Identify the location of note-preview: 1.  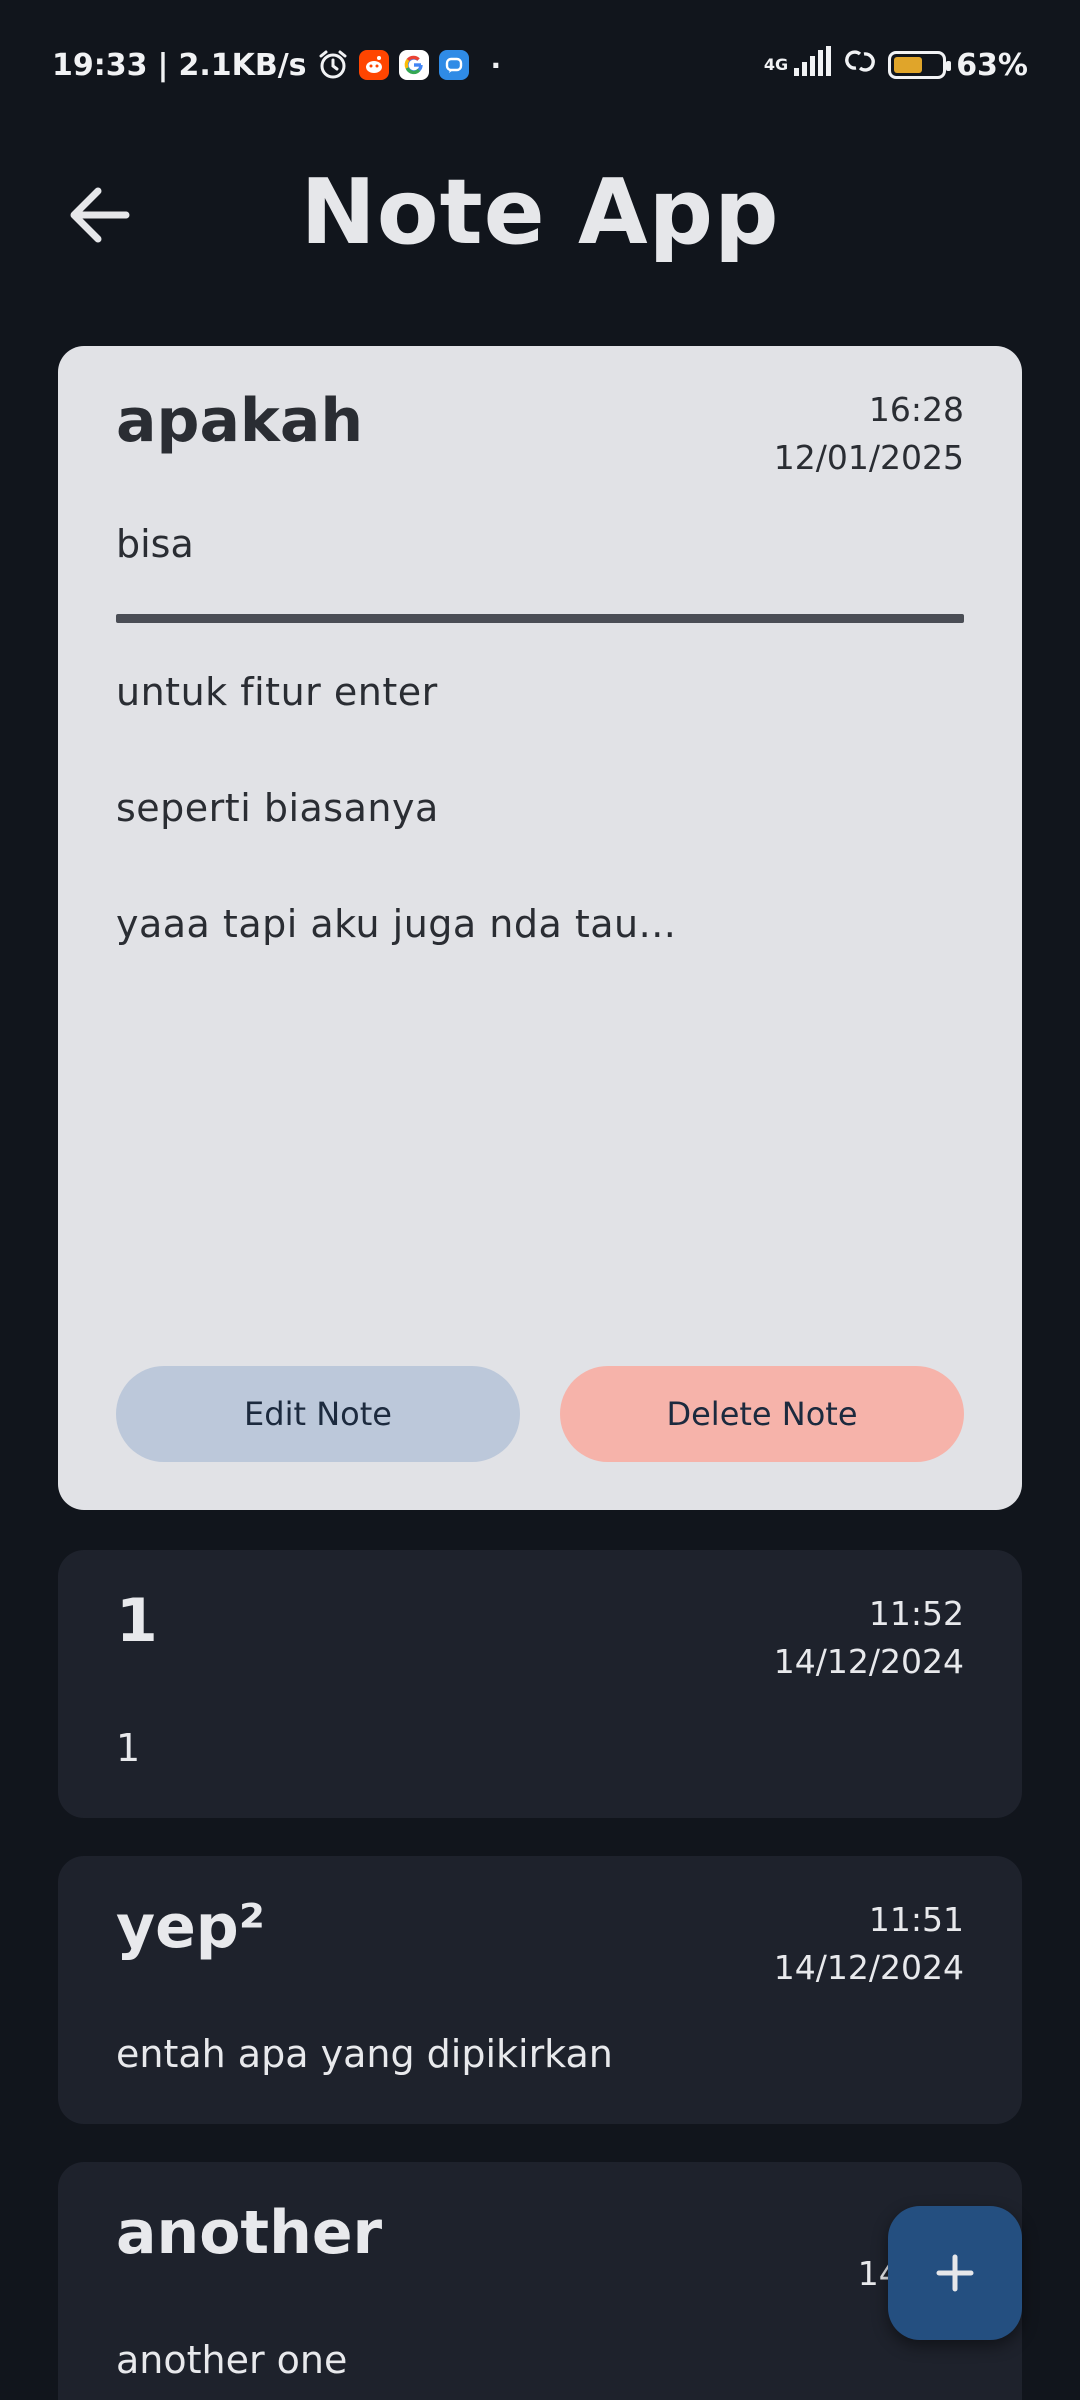
(128, 1748).